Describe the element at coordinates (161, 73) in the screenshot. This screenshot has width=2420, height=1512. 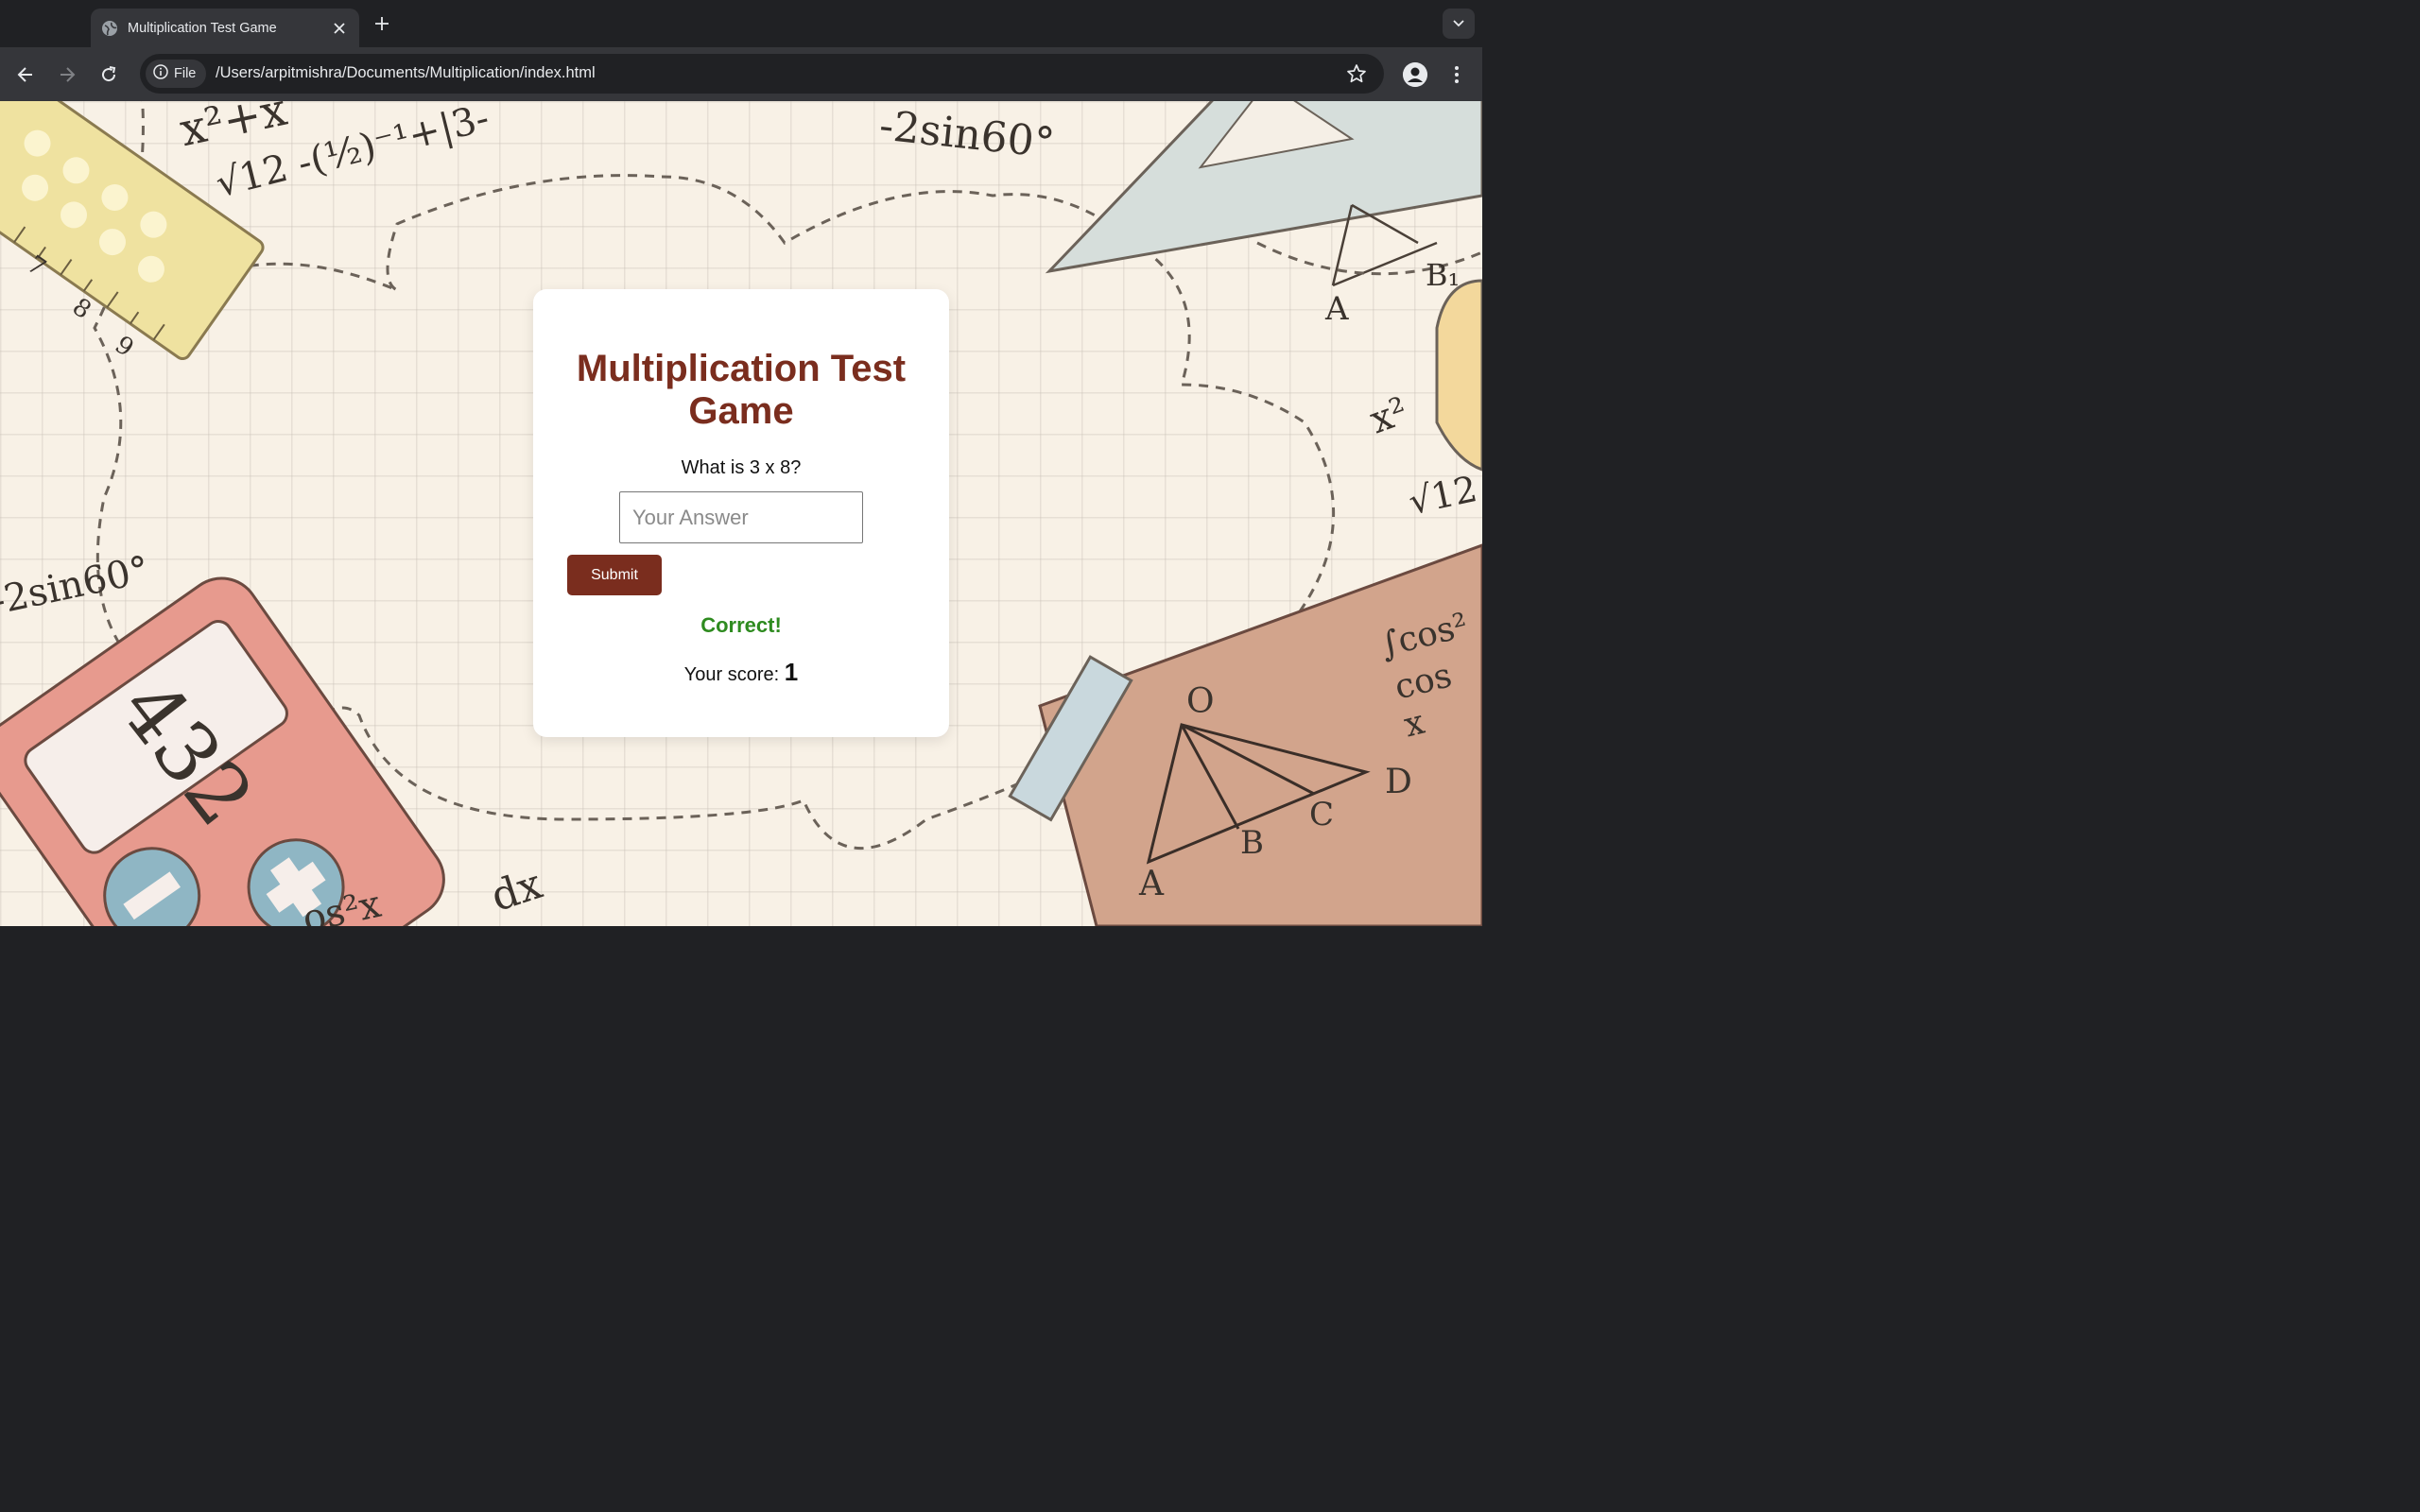
I see `info-icon` at that location.